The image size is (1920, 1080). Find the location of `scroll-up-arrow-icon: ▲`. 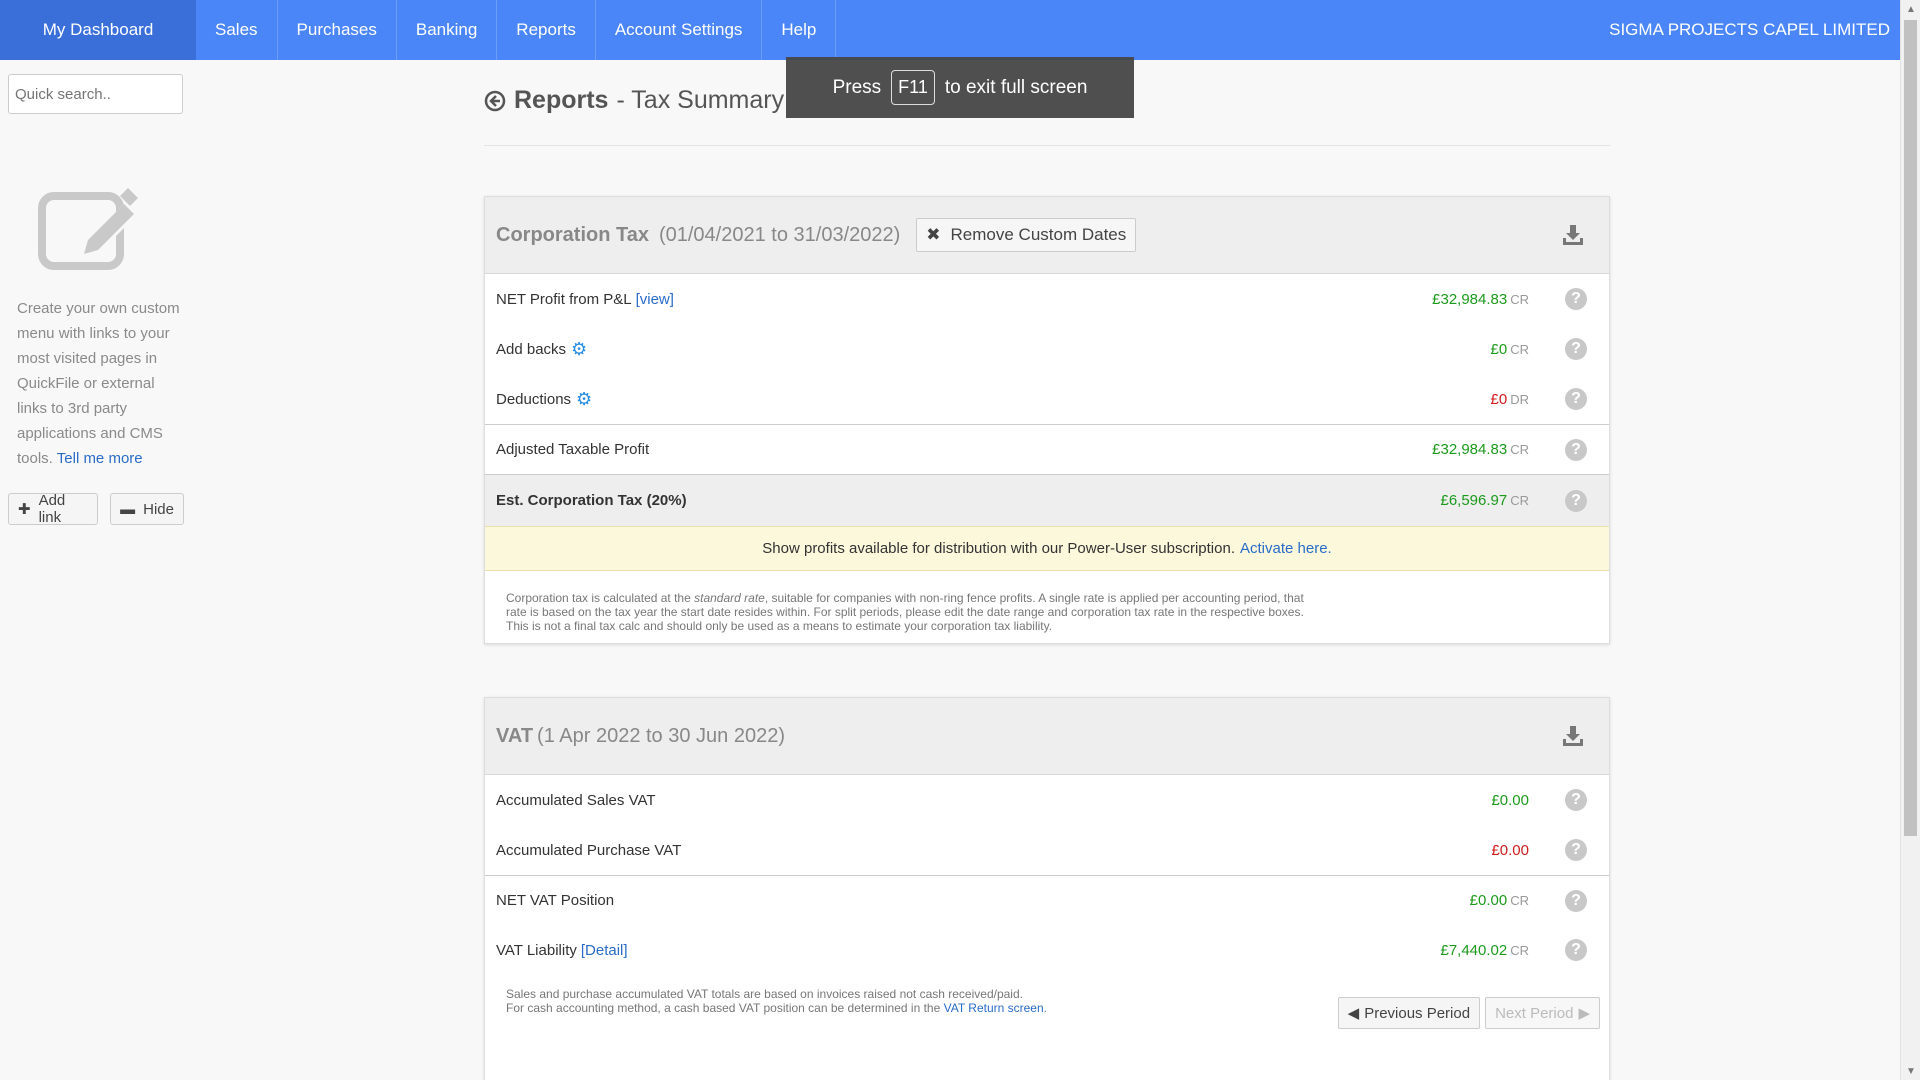

scroll-up-arrow-icon: ▲ is located at coordinates (1910, 9).